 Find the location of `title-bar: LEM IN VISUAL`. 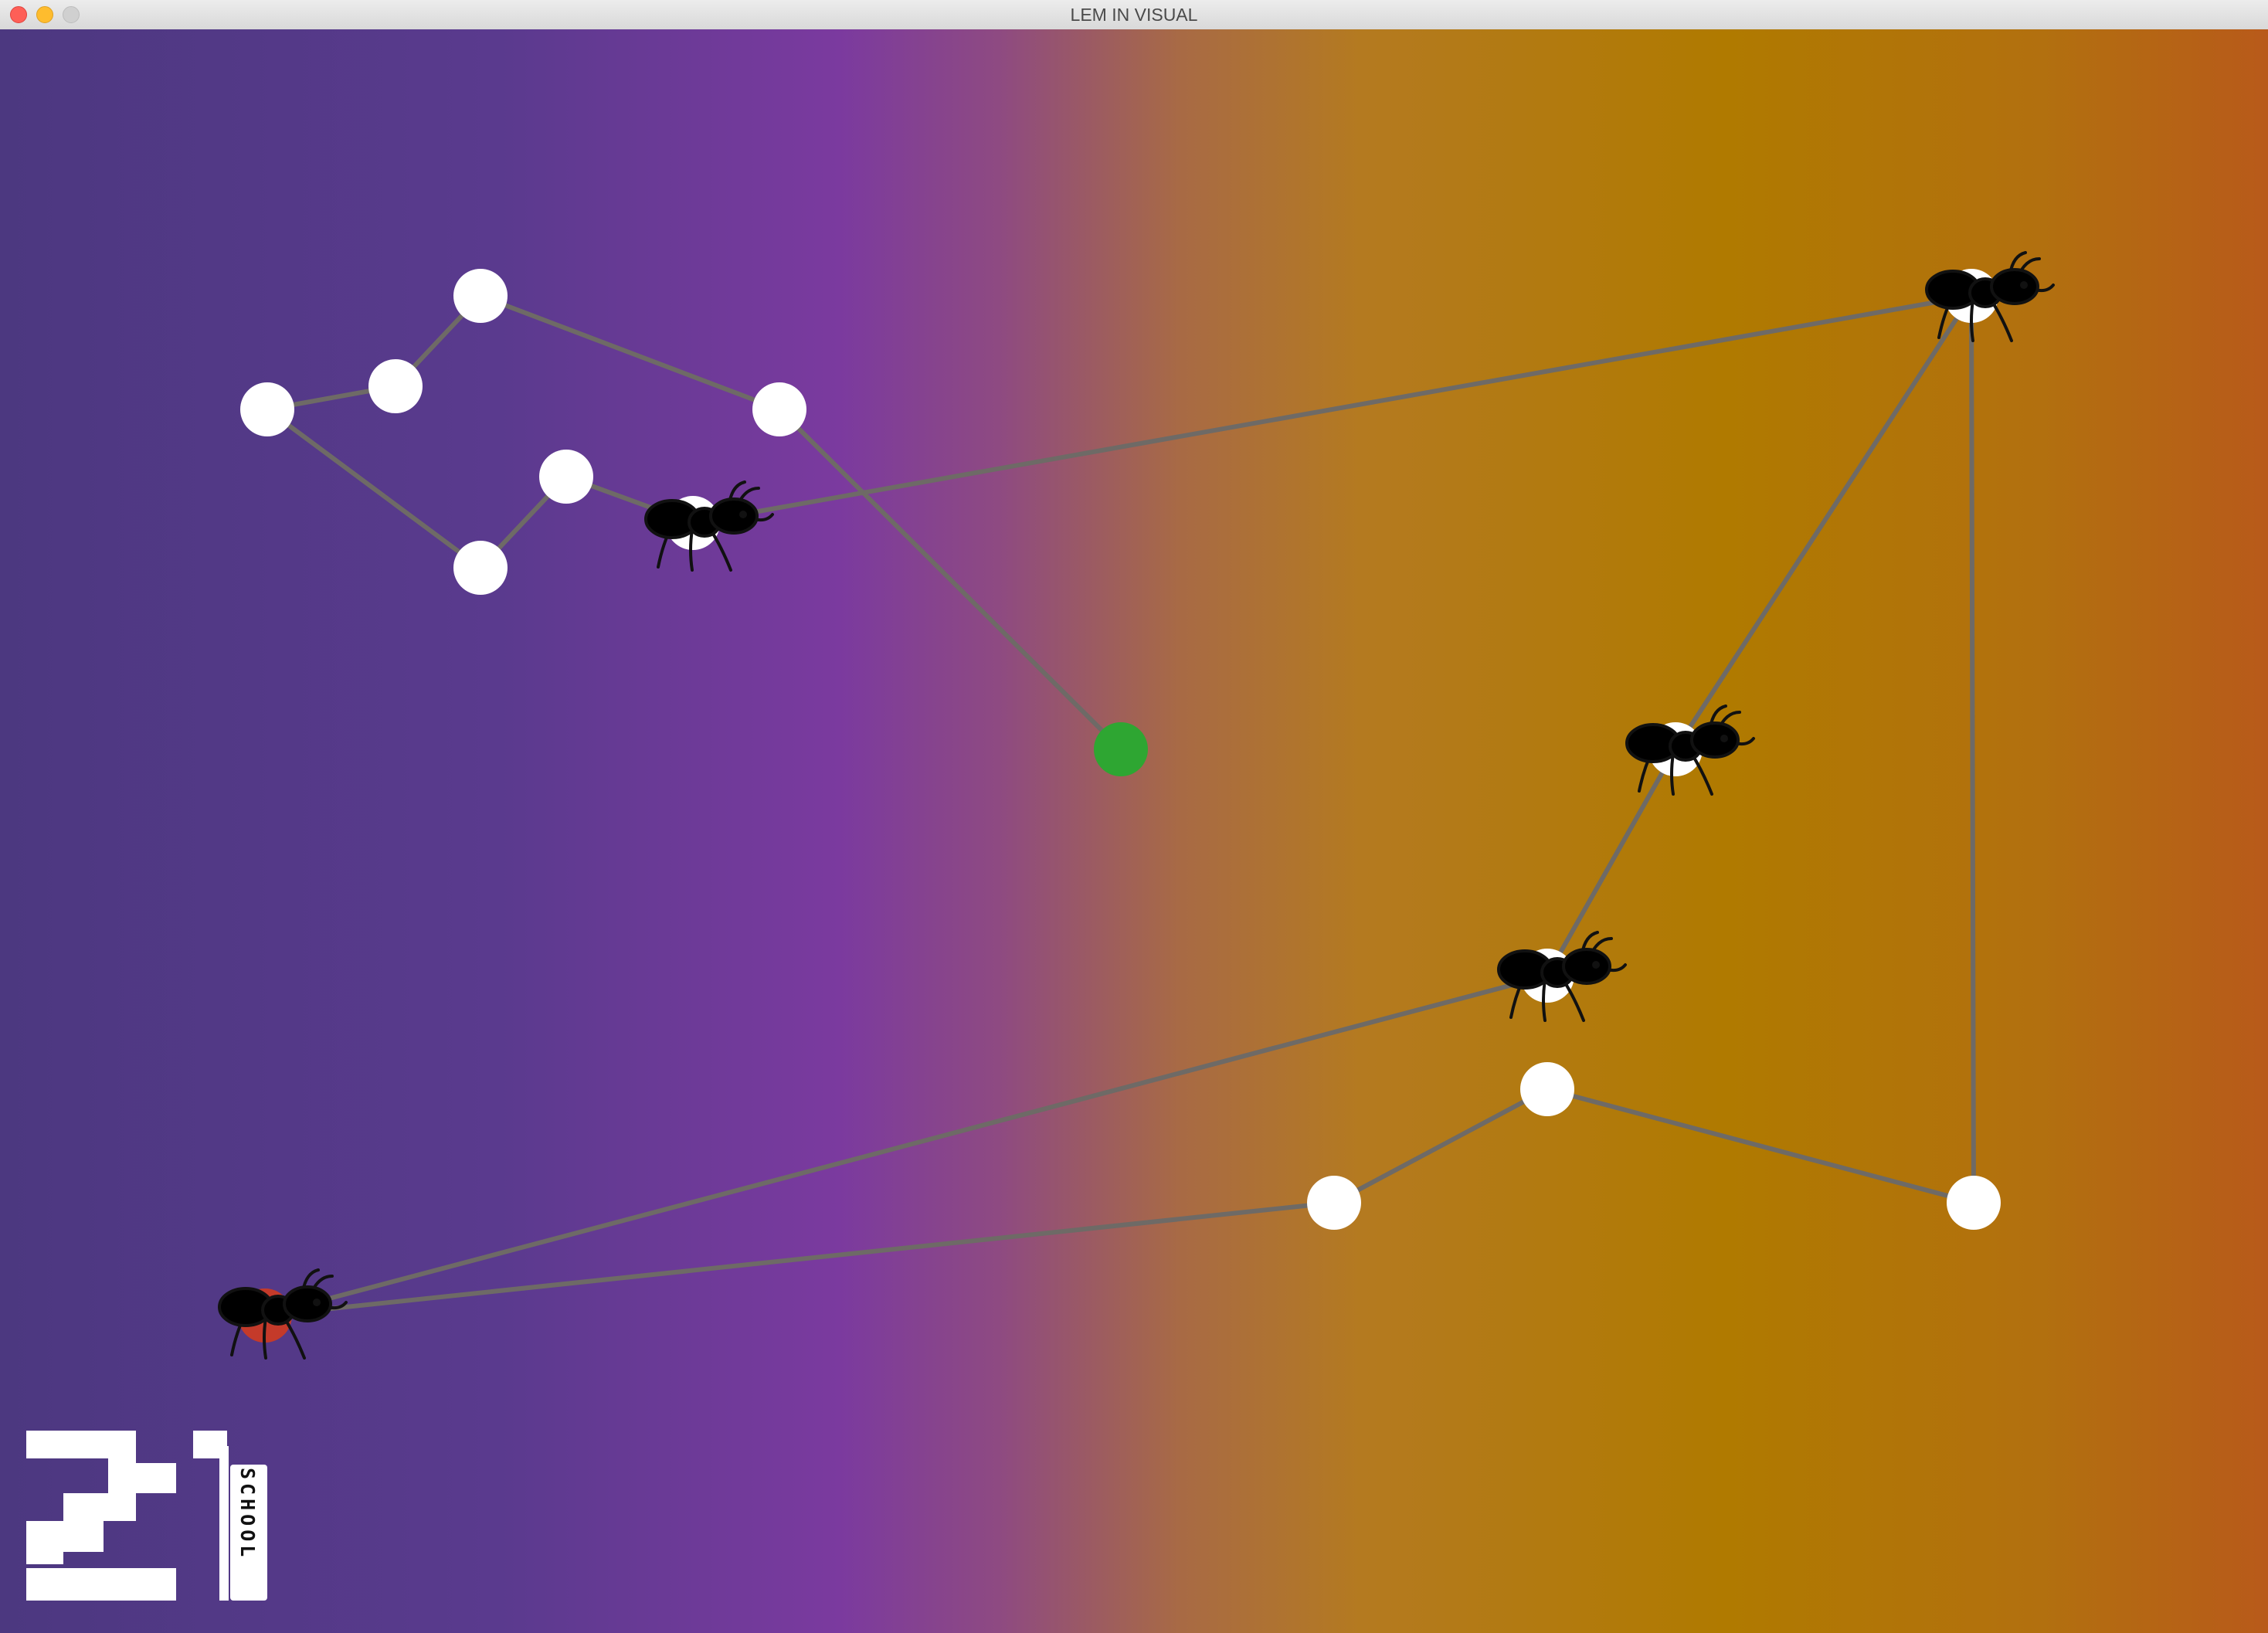

title-bar: LEM IN VISUAL is located at coordinates (1134, 15).